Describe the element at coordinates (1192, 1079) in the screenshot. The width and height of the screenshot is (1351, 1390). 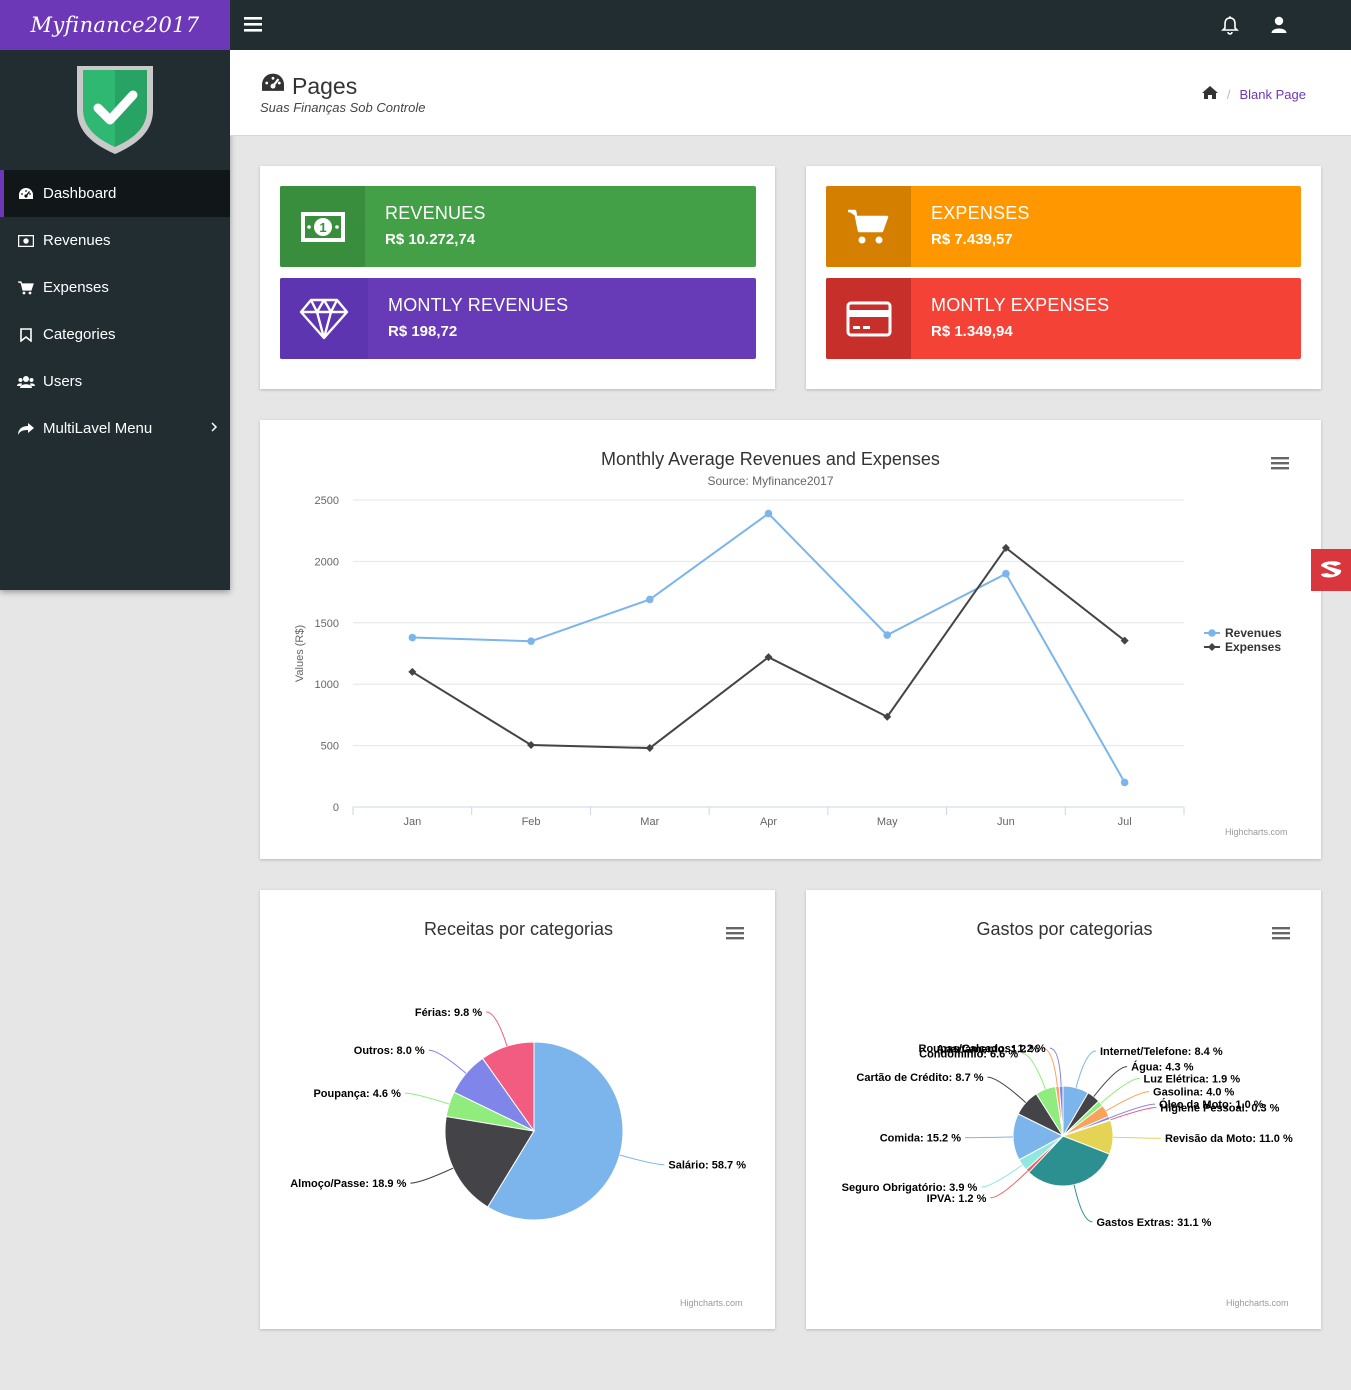
I see `pie-label: Luz Elétrica: 1.9 %` at that location.